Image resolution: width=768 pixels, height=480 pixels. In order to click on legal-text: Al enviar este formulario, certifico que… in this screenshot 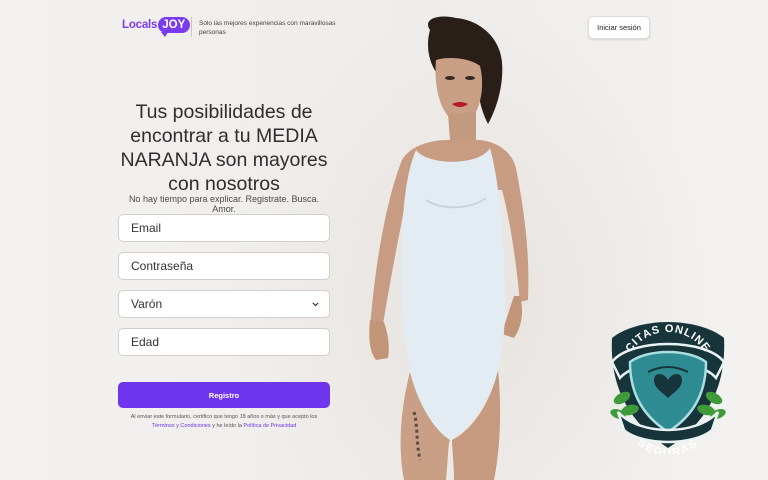, I will do `click(224, 417)`.